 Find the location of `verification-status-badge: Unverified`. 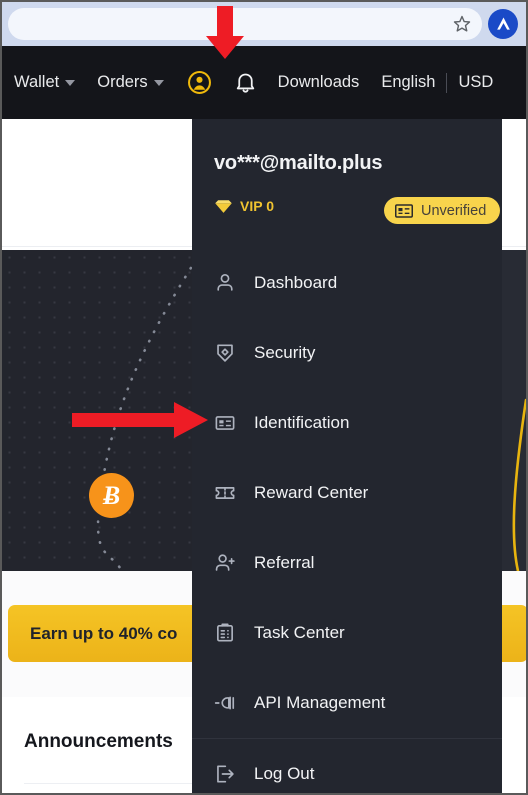

verification-status-badge: Unverified is located at coordinates (442, 210).